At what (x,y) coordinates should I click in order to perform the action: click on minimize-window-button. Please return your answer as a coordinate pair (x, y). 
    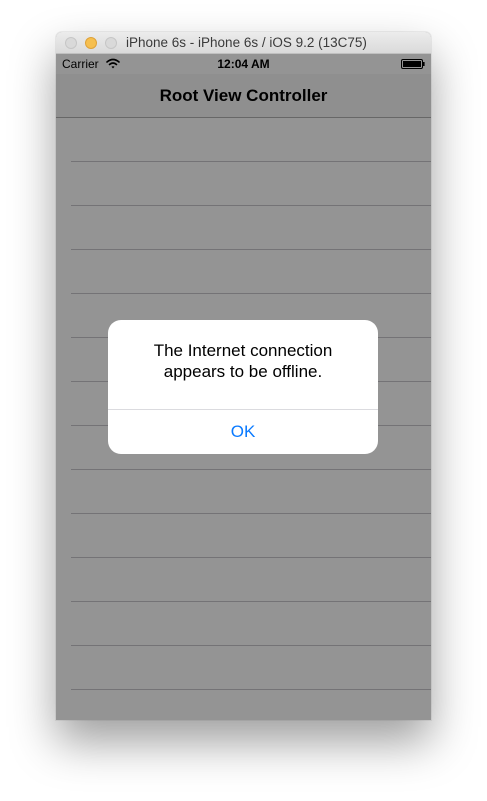
    Looking at the image, I should click on (91, 43).